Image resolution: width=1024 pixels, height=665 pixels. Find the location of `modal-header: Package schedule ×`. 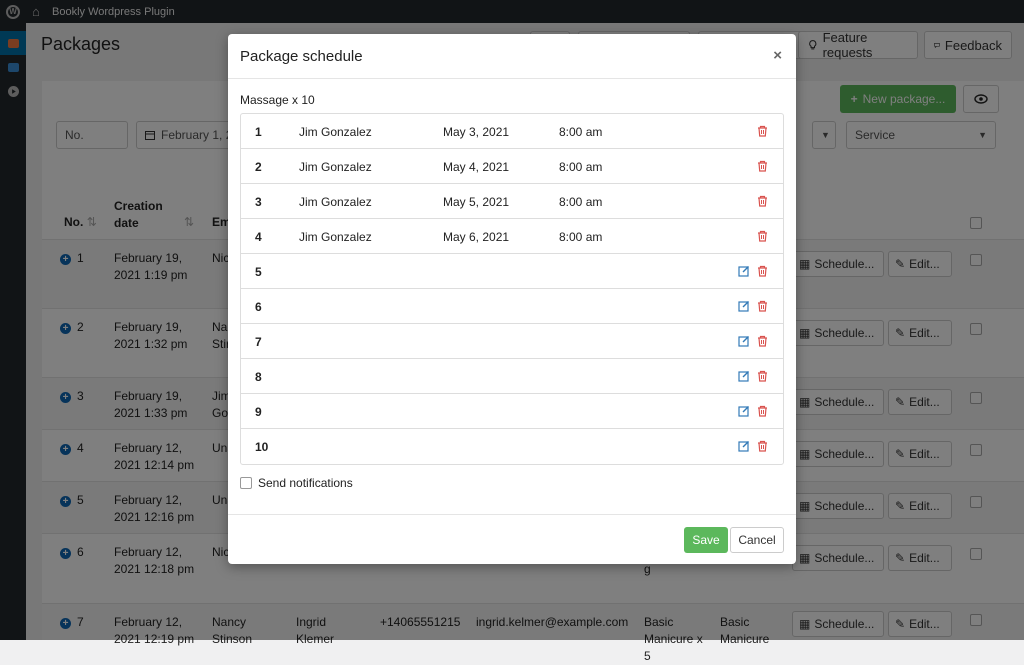

modal-header: Package schedule × is located at coordinates (512, 56).